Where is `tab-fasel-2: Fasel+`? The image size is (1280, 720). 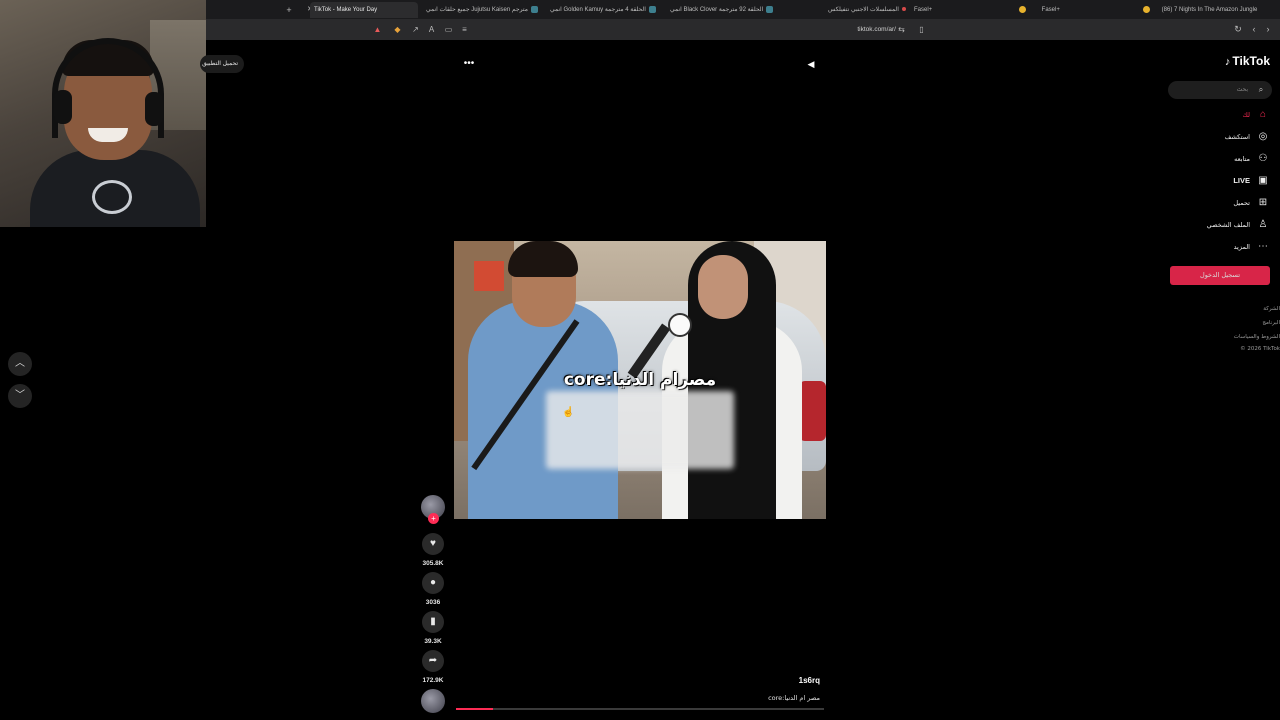
tab-fasel-2: Fasel+ is located at coordinates (1046, 10).